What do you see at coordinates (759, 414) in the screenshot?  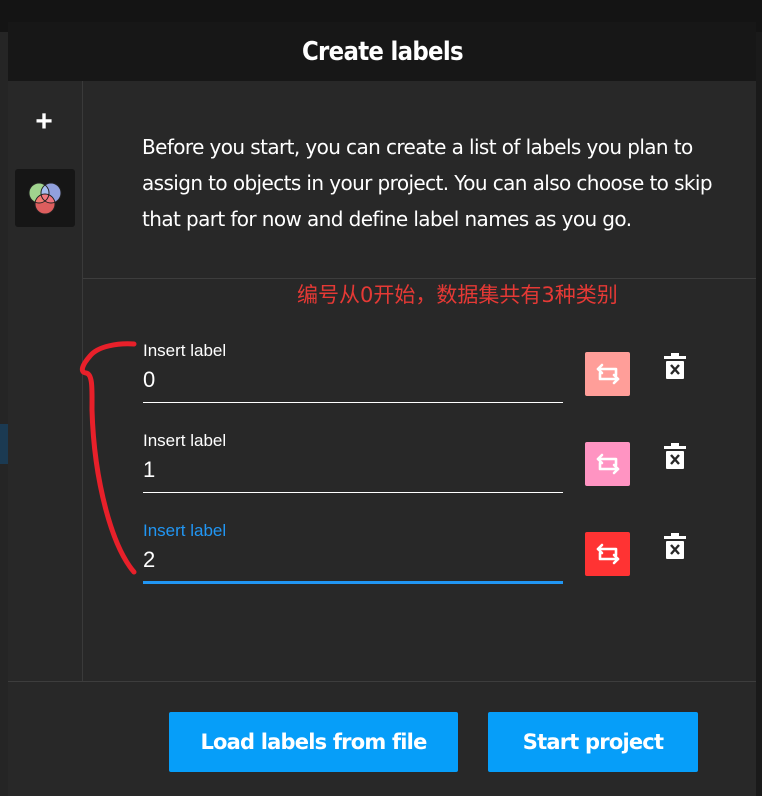 I see `app-backdrop-right` at bounding box center [759, 414].